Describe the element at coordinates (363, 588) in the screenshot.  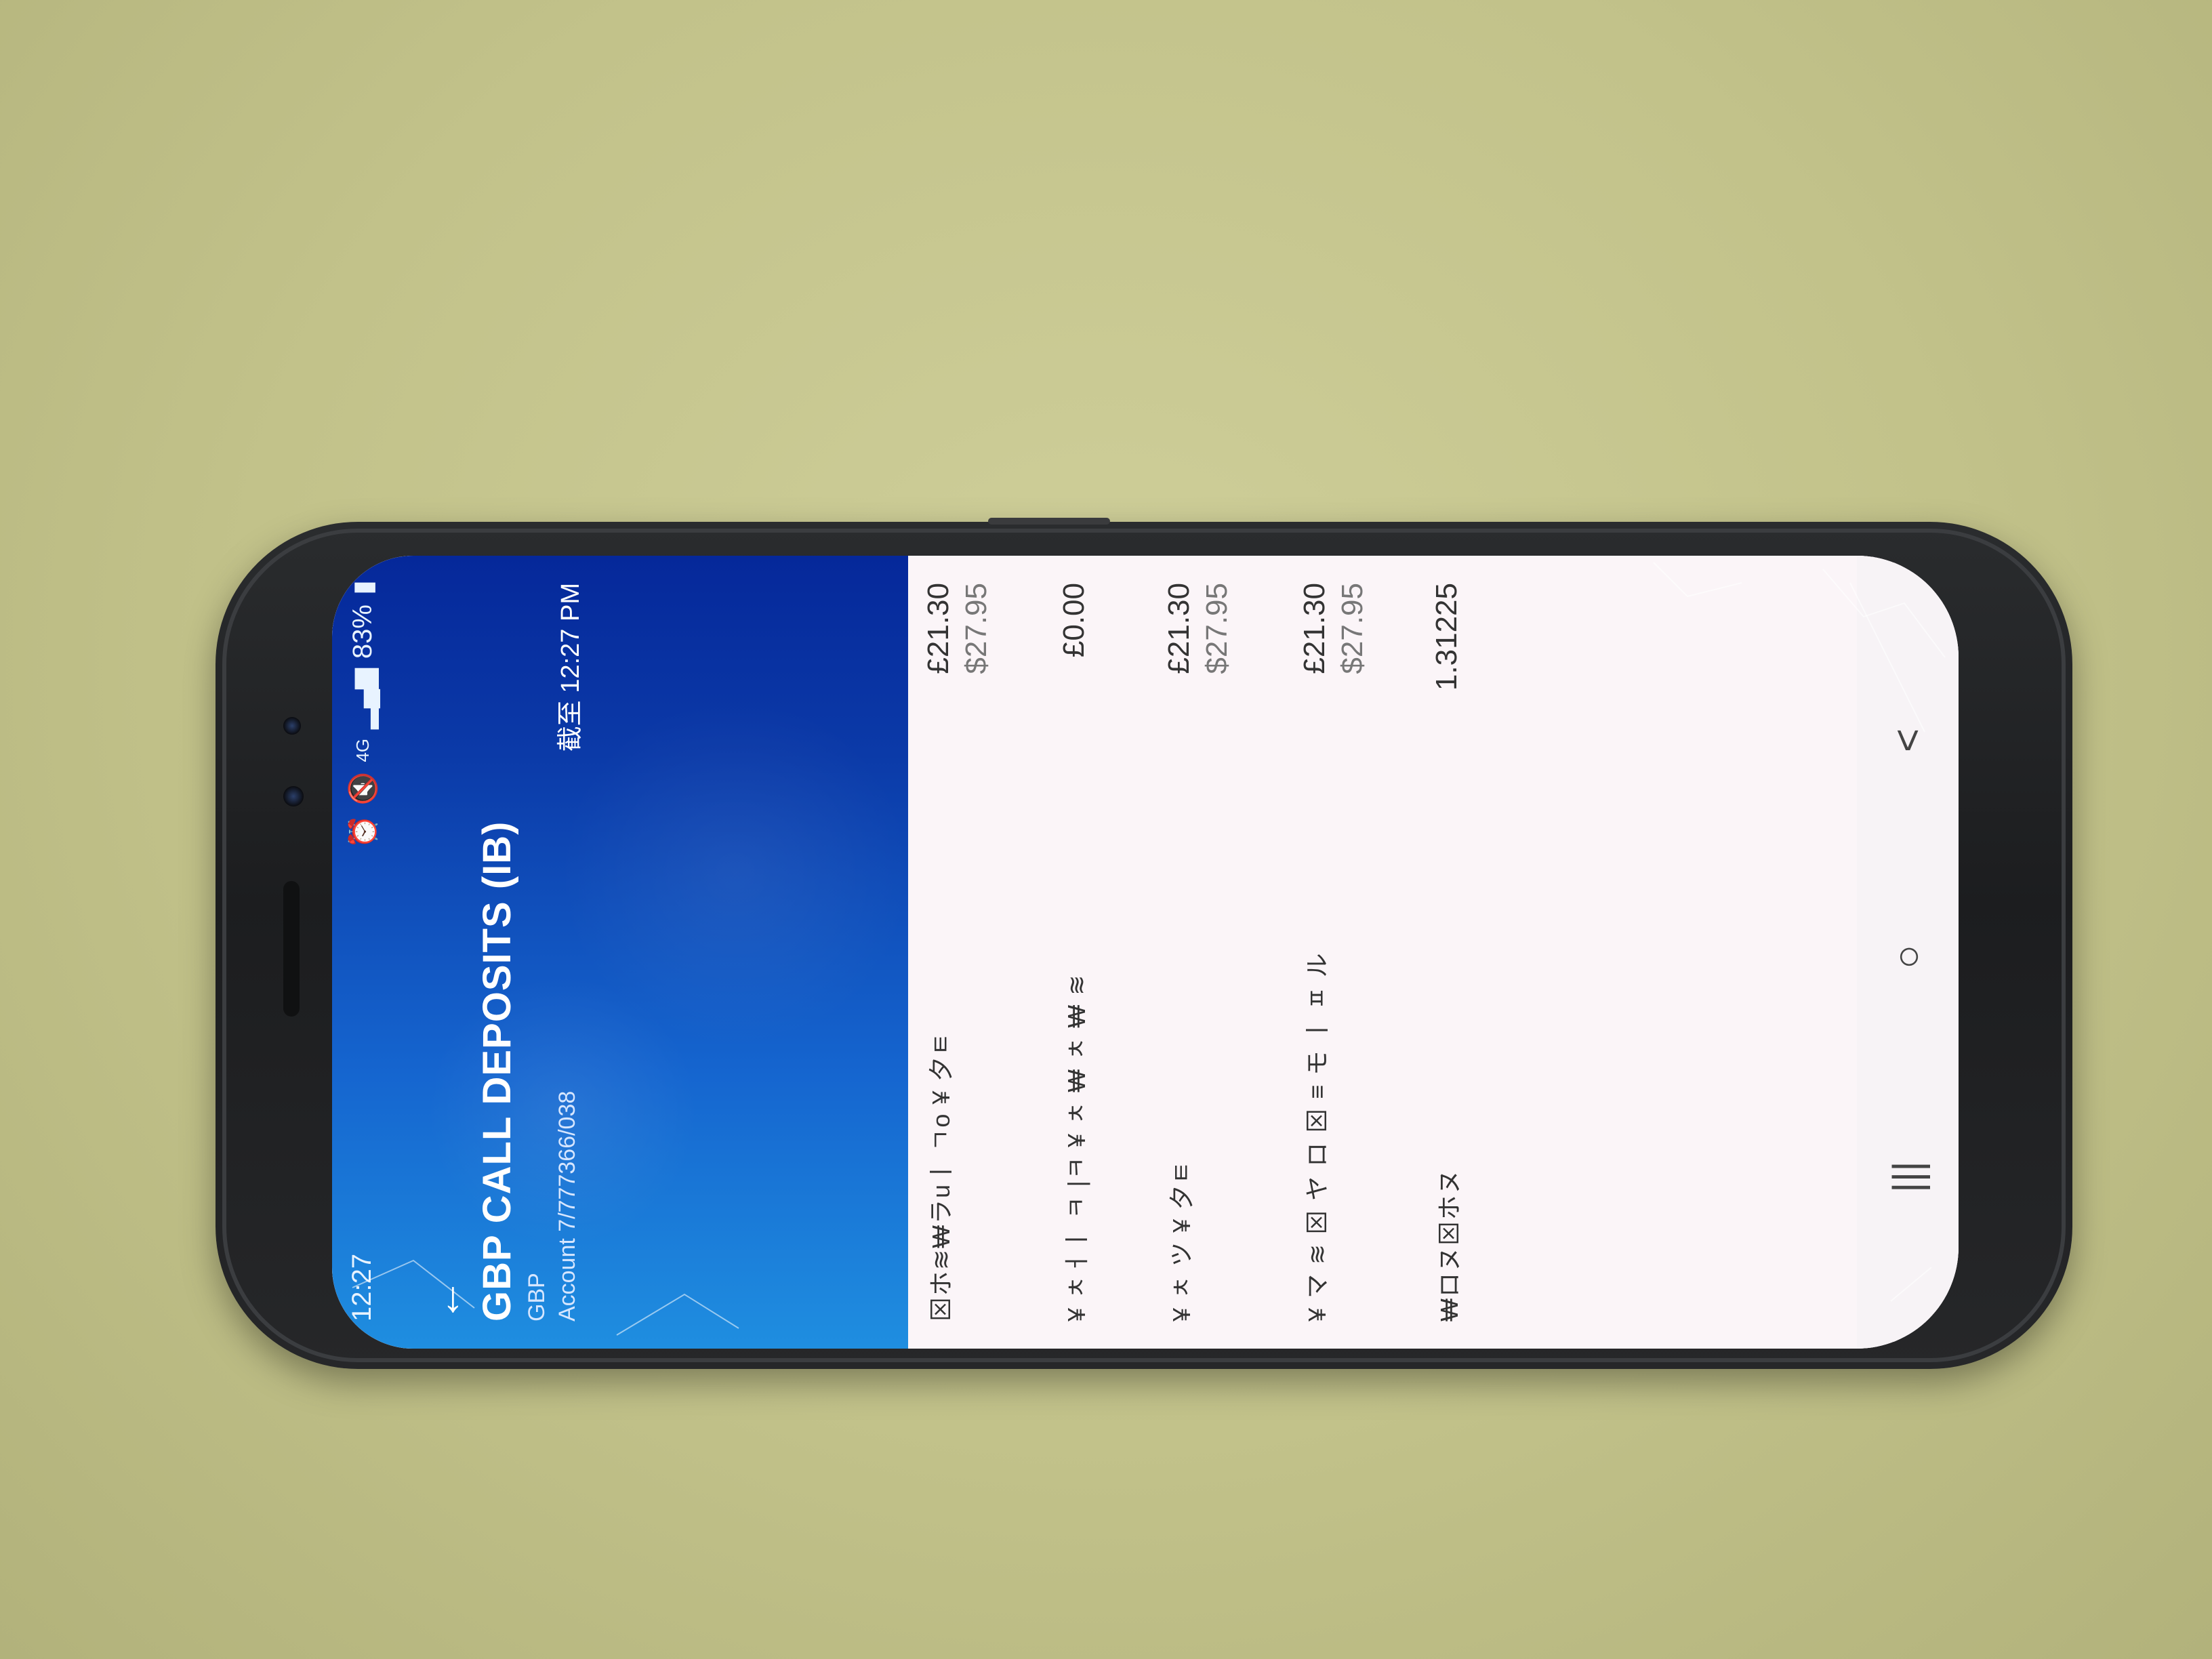
I see `battery-icon: ▮` at that location.